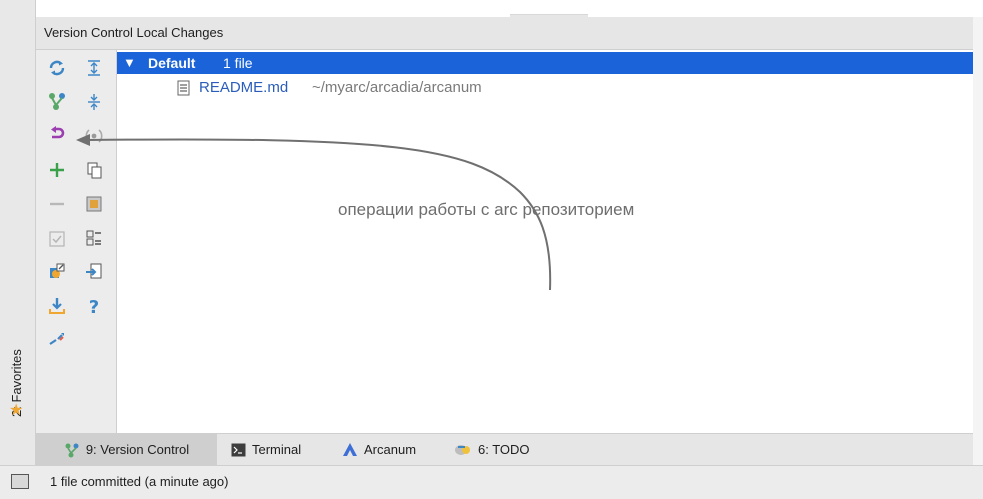 The height and width of the screenshot is (499, 983). I want to click on tab-version-control-label: 9: Version Control, so click(137, 449).